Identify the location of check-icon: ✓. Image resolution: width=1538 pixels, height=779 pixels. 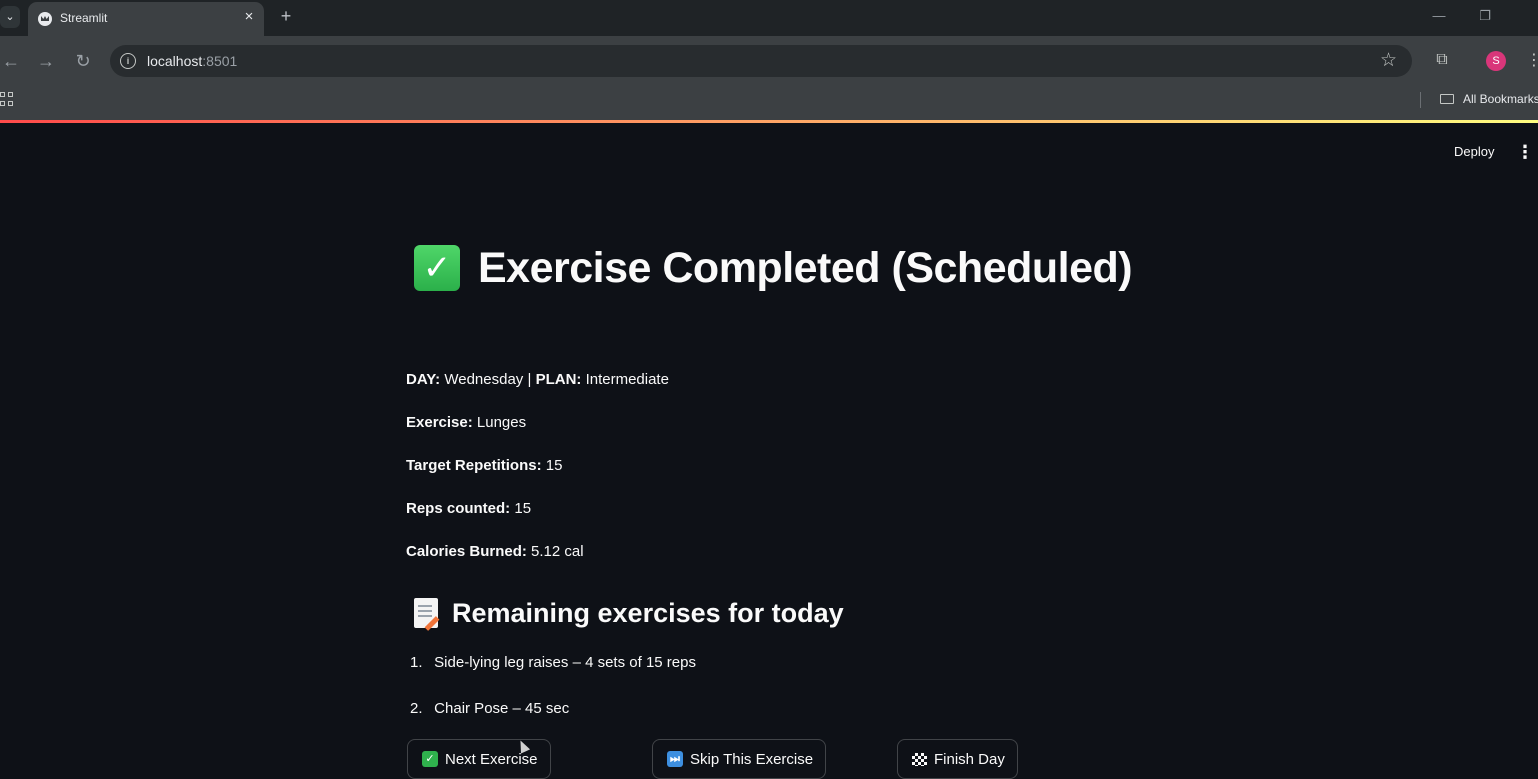
(430, 759).